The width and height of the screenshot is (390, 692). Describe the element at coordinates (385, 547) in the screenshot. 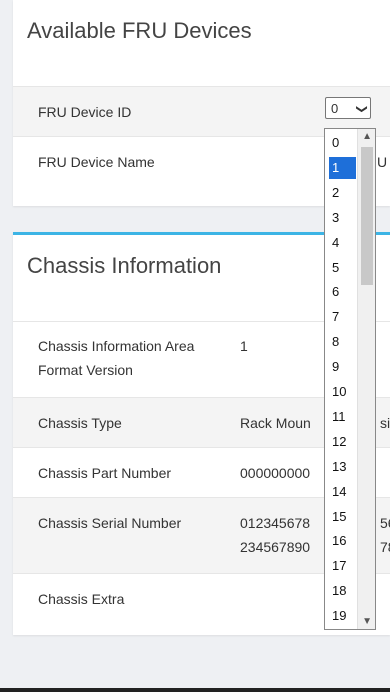

I see `chassis-serial-tail-2: 78` at that location.